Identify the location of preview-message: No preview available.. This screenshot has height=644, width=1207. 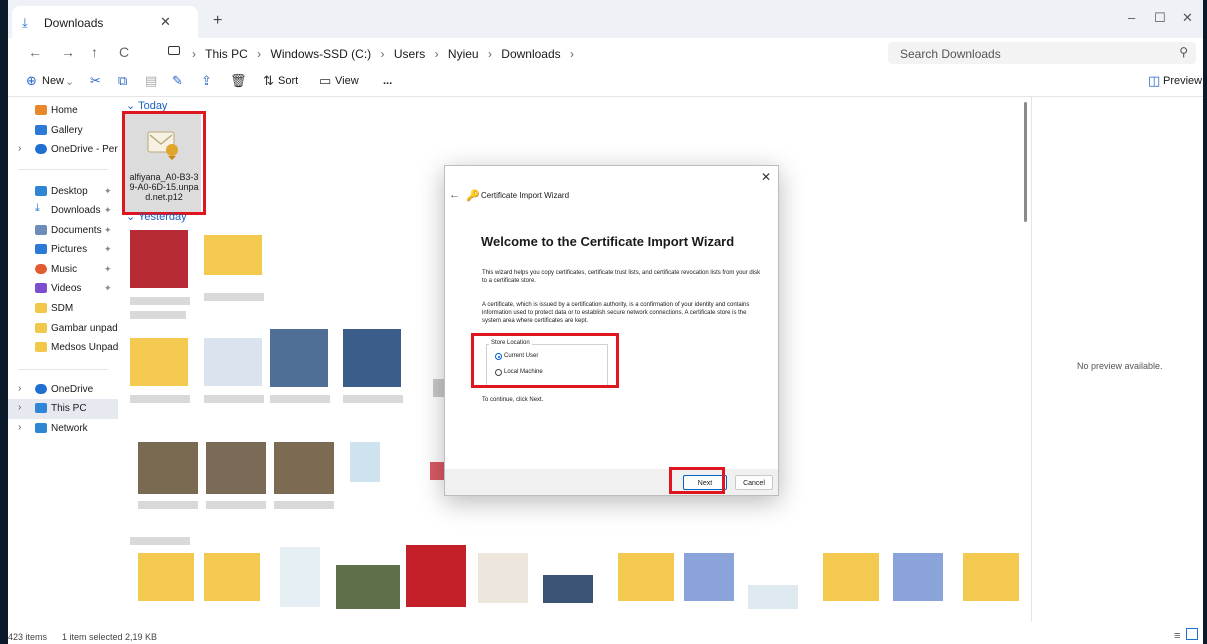
(1120, 366).